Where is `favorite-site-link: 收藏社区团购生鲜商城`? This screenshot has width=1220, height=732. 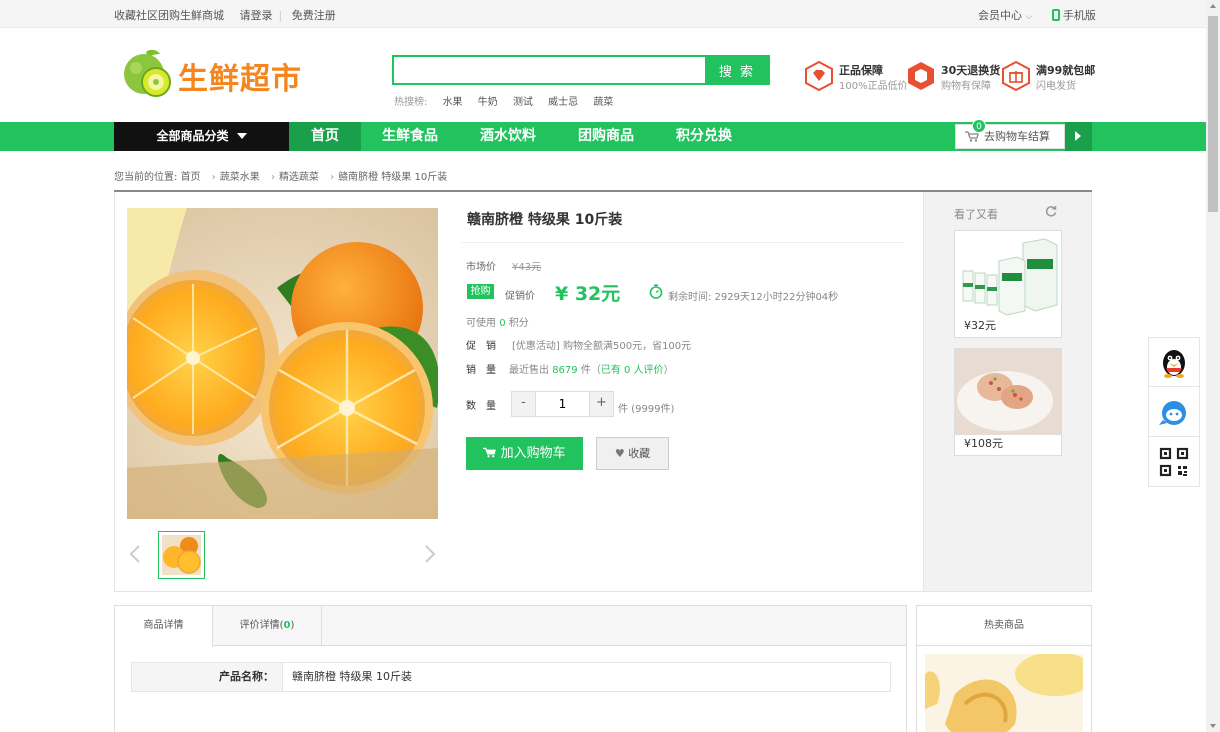
favorite-site-link: 收藏社区团购生鲜商城 is located at coordinates (169, 15).